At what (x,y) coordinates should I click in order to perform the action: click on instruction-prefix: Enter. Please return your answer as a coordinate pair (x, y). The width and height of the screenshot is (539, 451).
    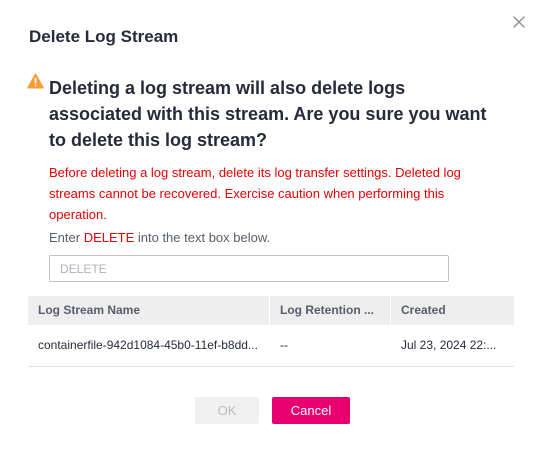
    Looking at the image, I should click on (66, 237).